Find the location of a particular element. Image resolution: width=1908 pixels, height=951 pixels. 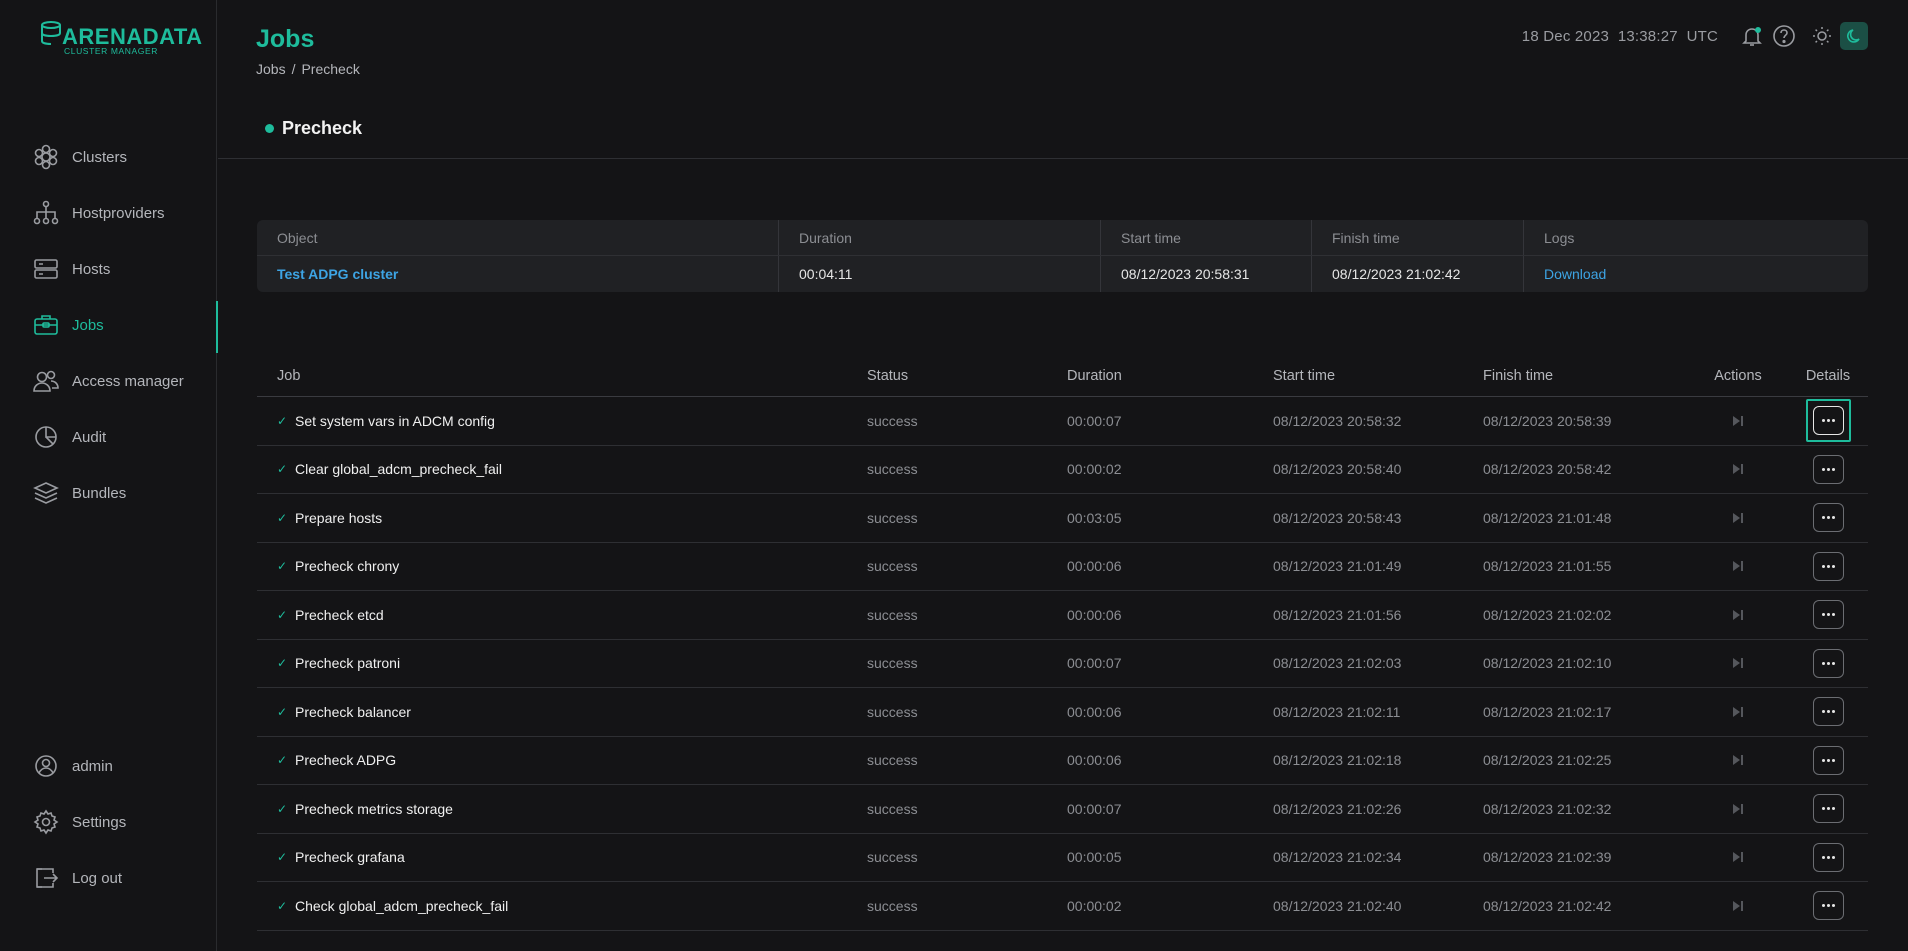

job-name-cell: ✓ Precheck metrics storage is located at coordinates (559, 809).